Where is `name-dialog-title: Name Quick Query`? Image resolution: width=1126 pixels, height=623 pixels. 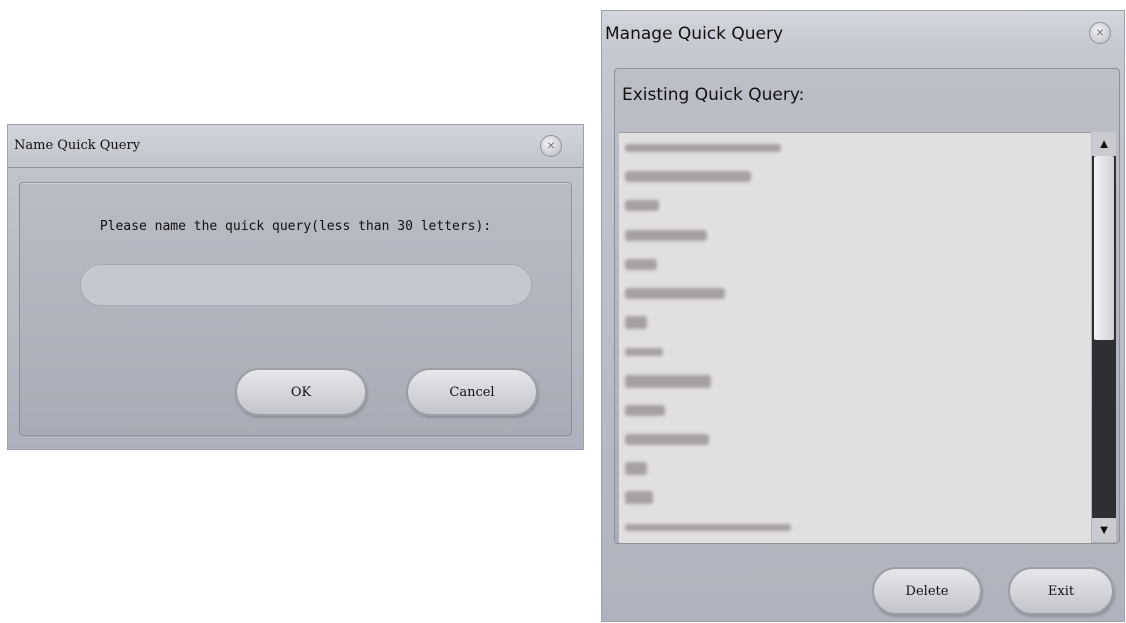
name-dialog-title: Name Quick Query is located at coordinates (77, 145).